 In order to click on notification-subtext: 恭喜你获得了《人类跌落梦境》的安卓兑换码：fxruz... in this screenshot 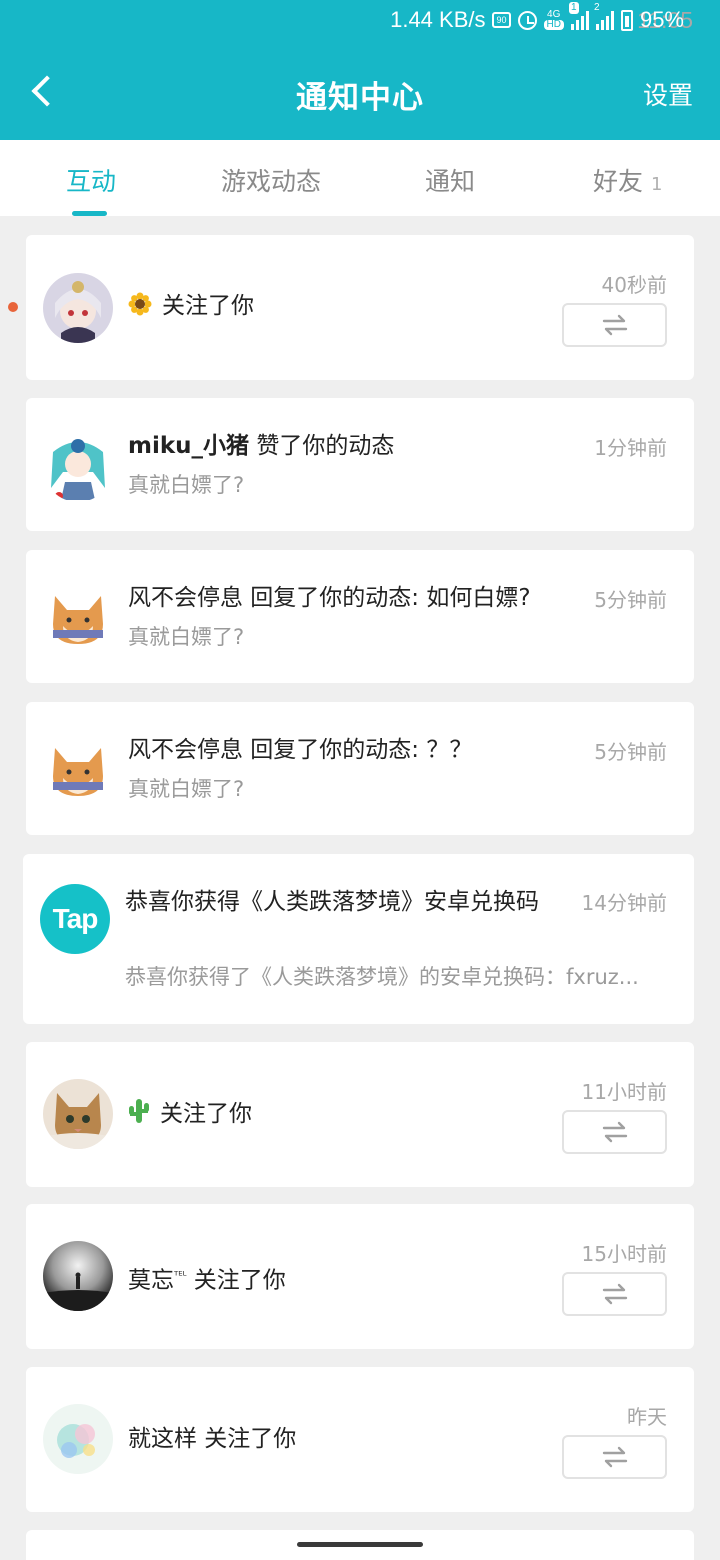, I will do `click(382, 977)`.